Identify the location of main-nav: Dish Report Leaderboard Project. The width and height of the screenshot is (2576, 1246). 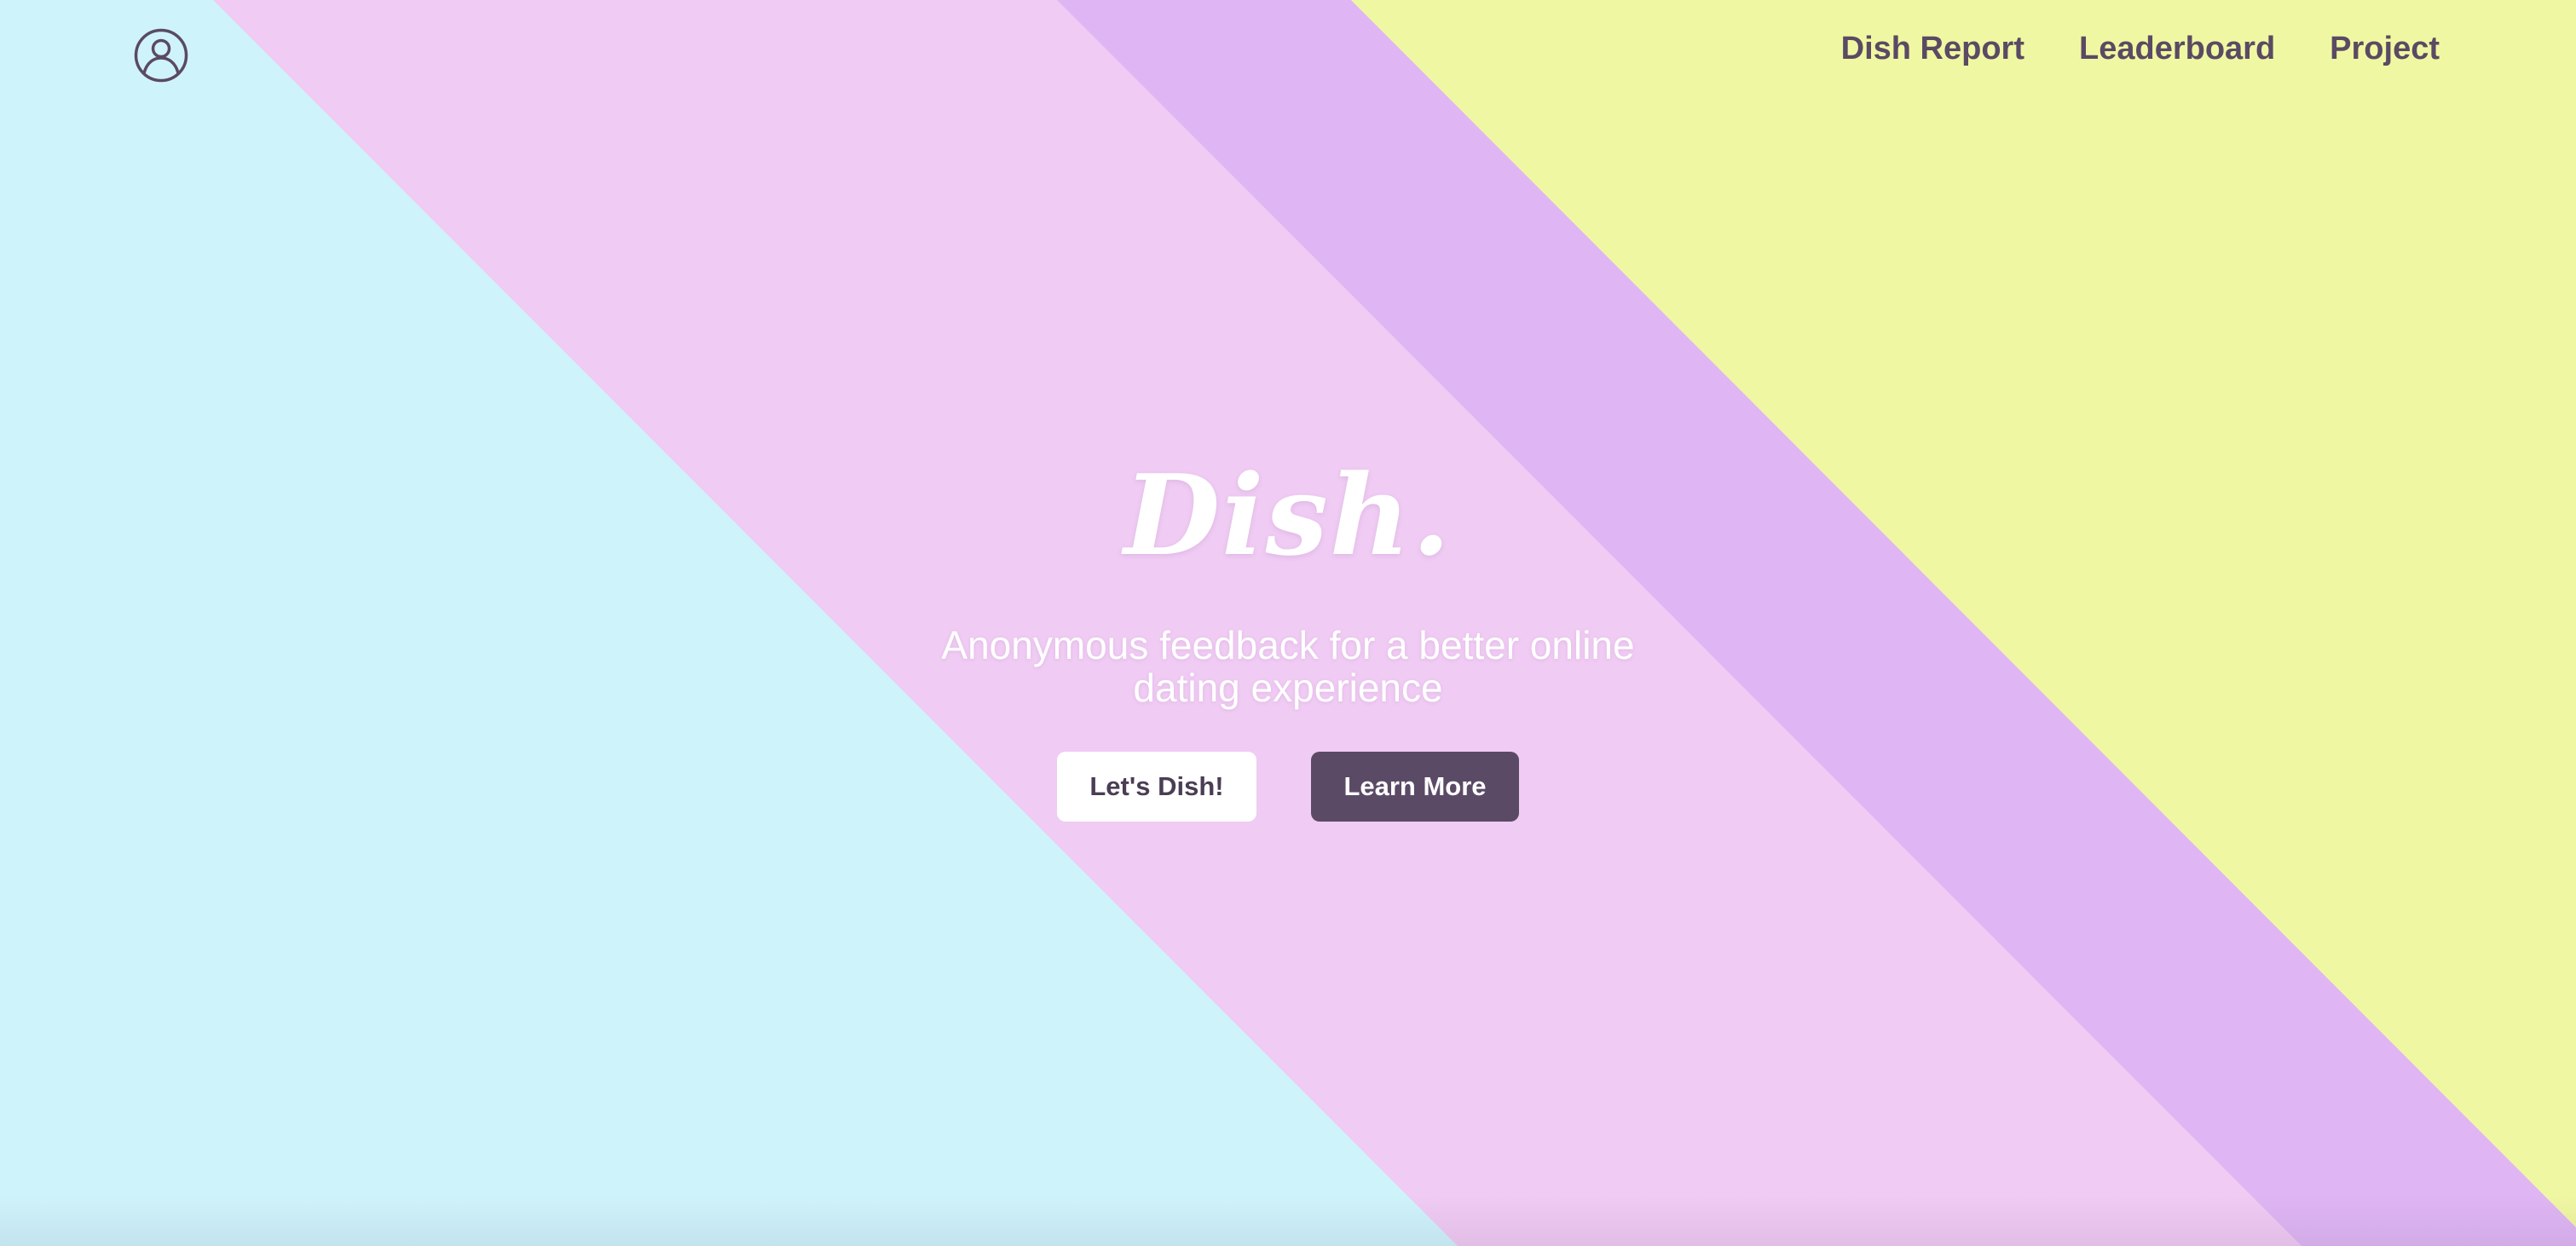
(2140, 49).